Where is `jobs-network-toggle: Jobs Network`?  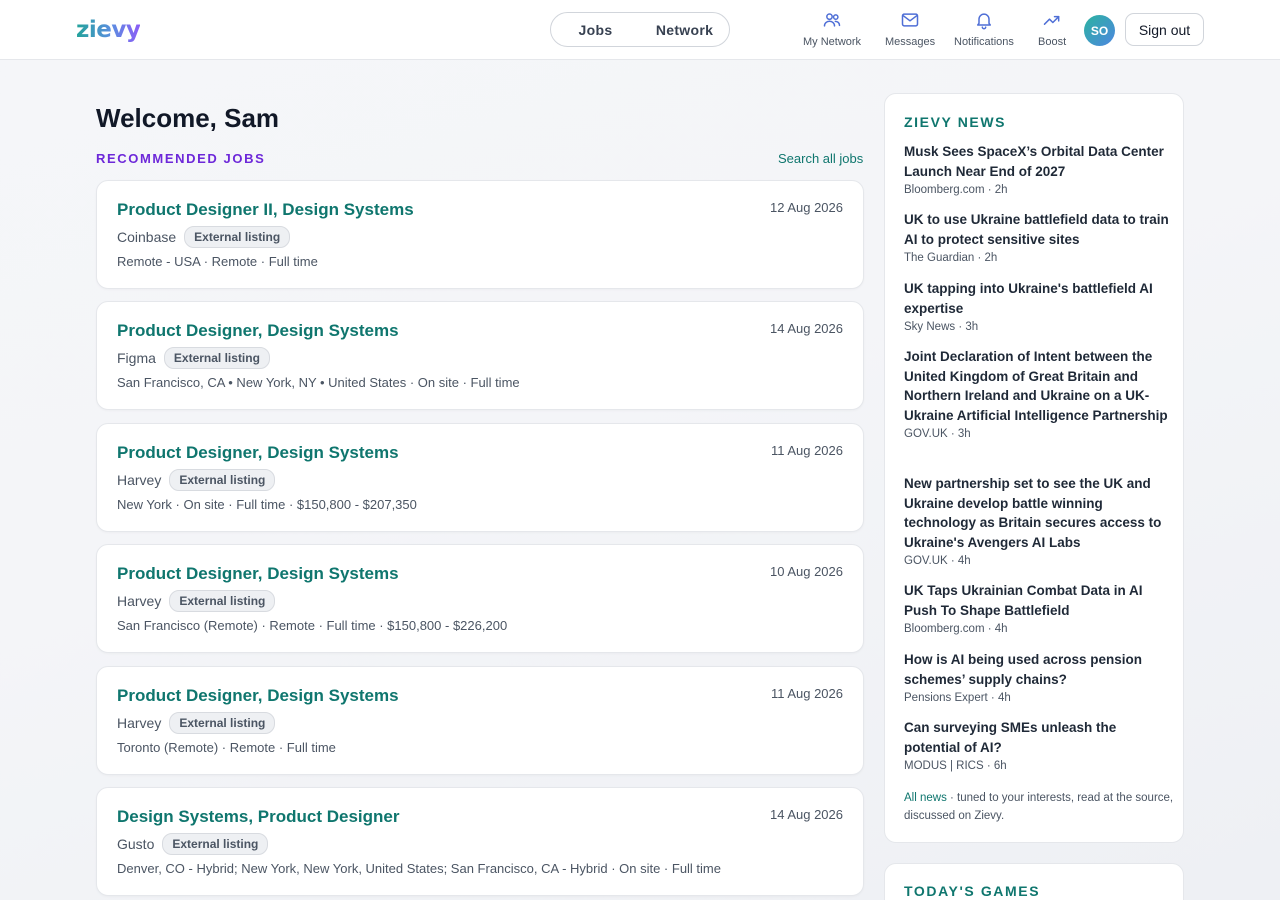 jobs-network-toggle: Jobs Network is located at coordinates (640, 29).